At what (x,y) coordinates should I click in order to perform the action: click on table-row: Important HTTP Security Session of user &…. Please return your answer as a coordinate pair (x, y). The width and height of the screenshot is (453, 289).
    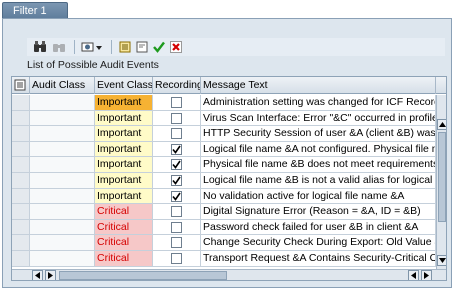
    Looking at the image, I should click on (224, 134).